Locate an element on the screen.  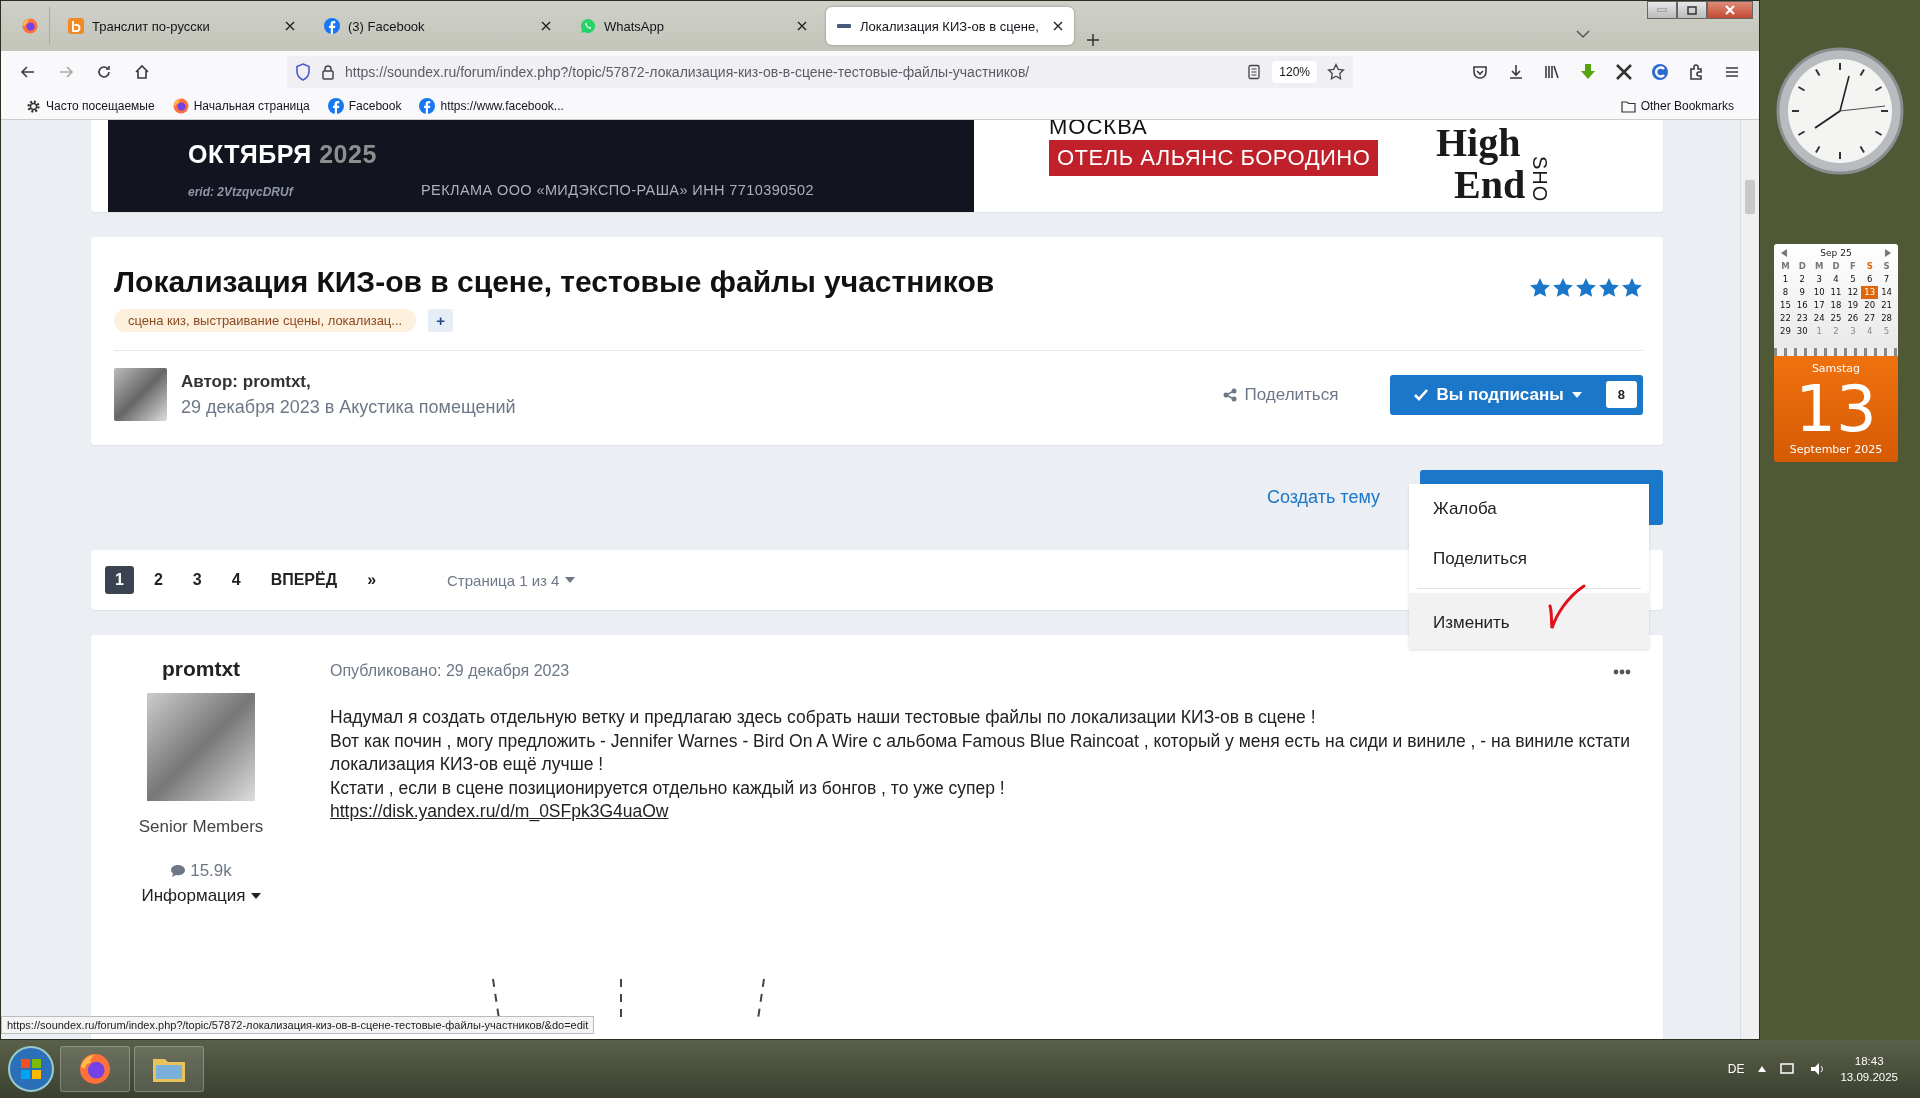
calendar-day: 23 is located at coordinates (1802, 318).